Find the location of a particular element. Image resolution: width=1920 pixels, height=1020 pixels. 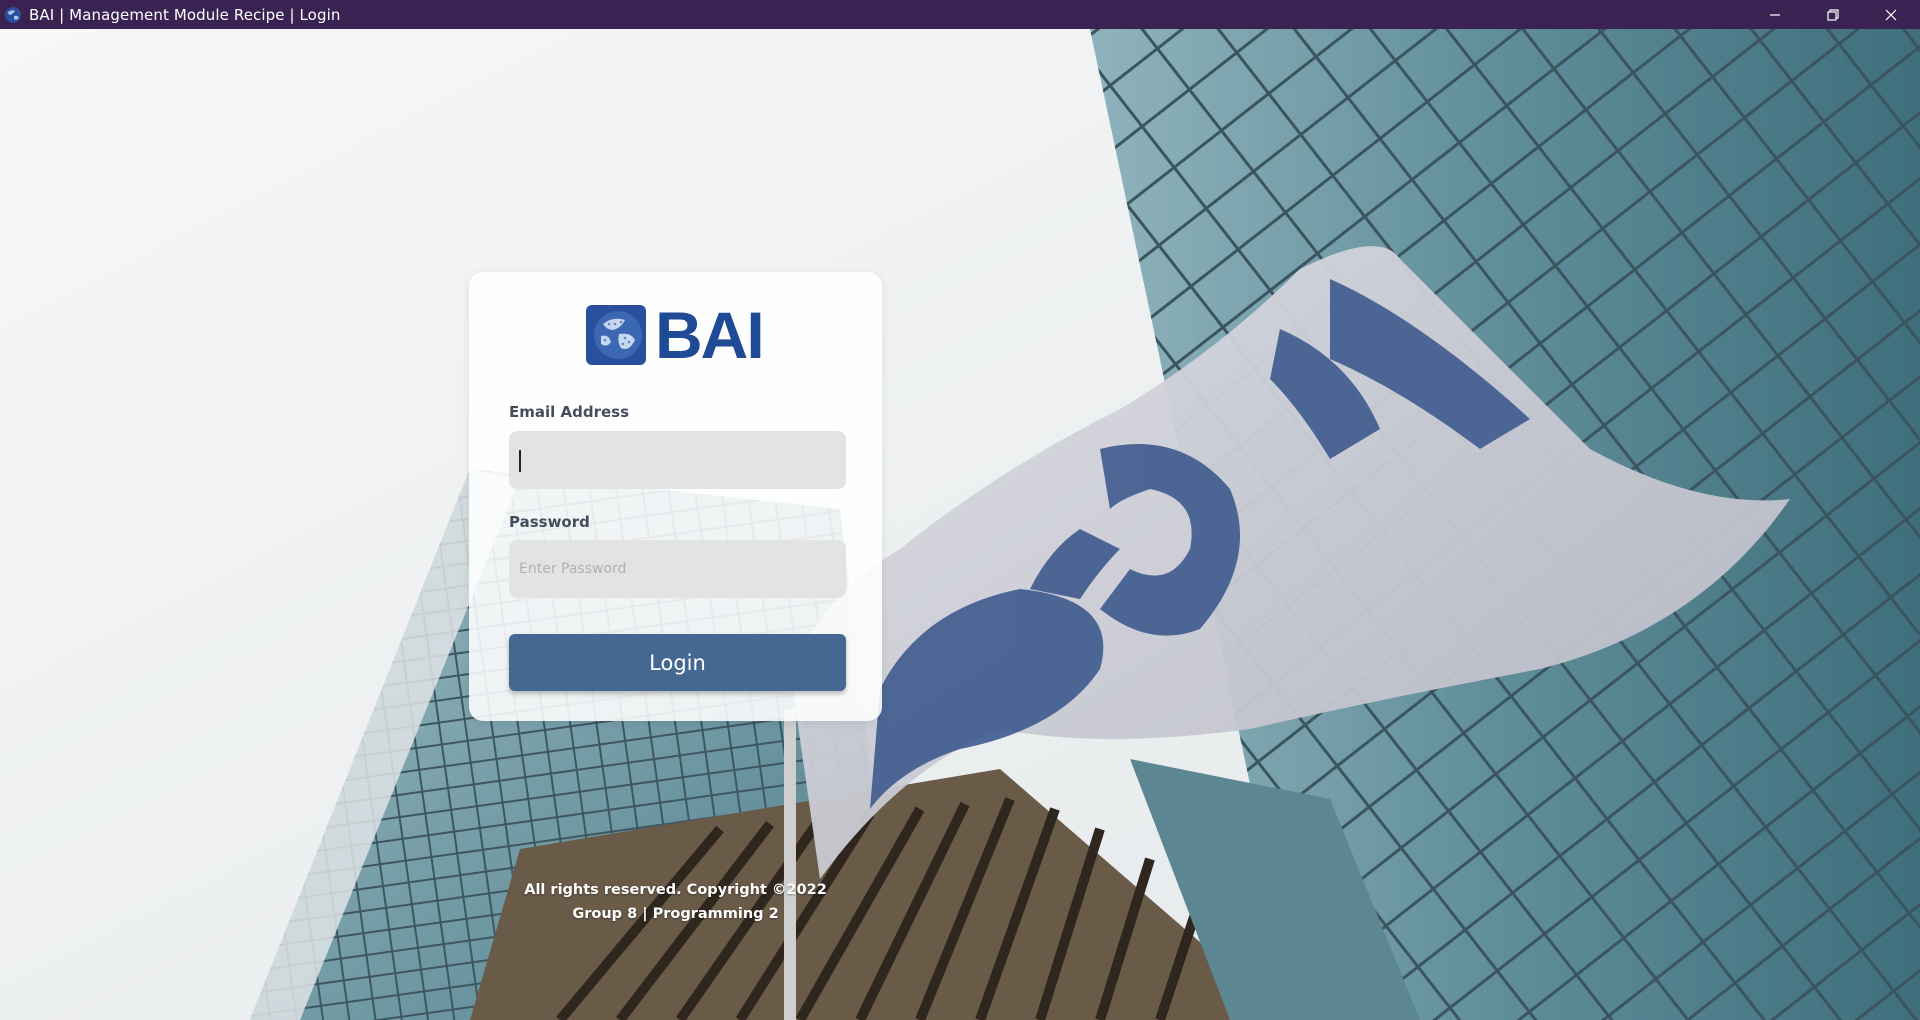

close-icon is located at coordinates (1891, 14).